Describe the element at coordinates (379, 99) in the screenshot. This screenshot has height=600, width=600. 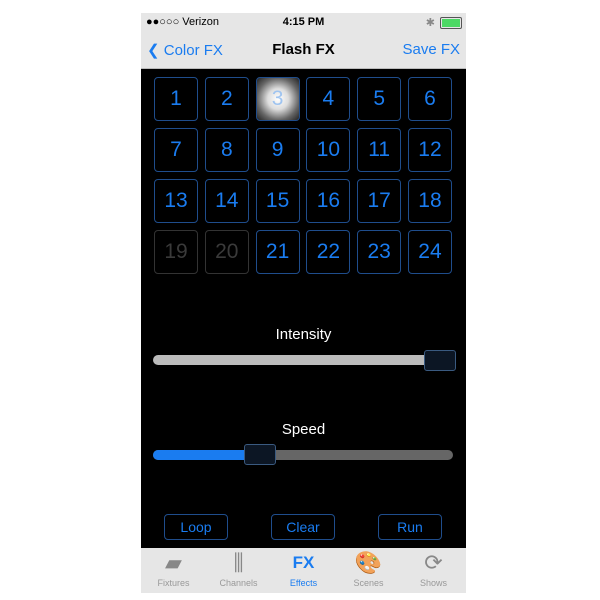
I see `fx-cell-5: 5` at that location.